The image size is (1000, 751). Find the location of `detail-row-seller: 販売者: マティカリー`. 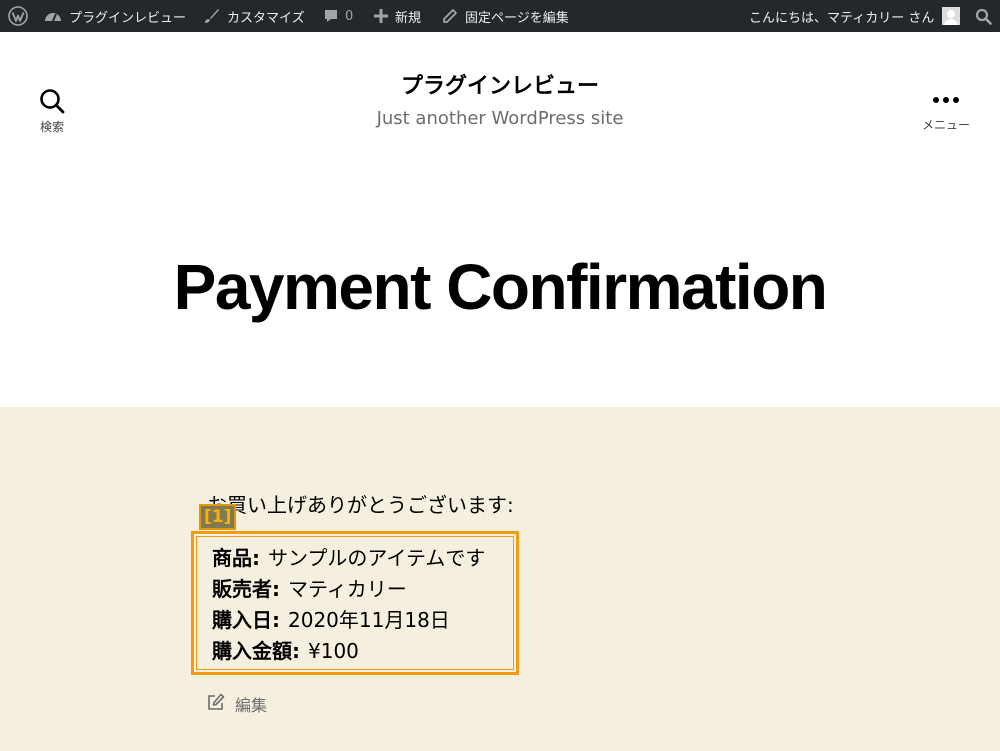

detail-row-seller: 販売者: マティカリー is located at coordinates (309, 587).